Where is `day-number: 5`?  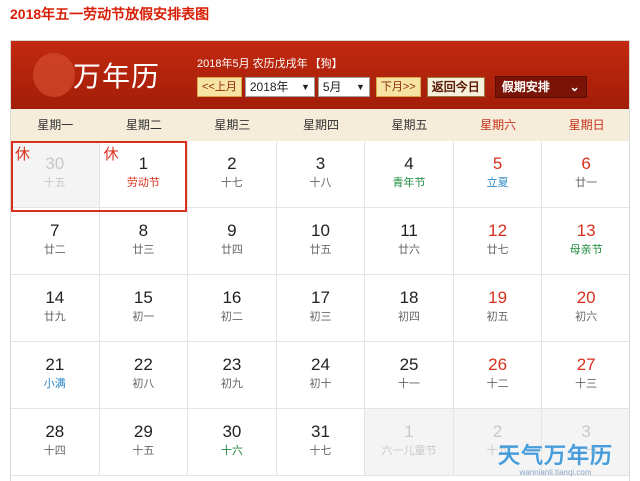 day-number: 5 is located at coordinates (497, 163).